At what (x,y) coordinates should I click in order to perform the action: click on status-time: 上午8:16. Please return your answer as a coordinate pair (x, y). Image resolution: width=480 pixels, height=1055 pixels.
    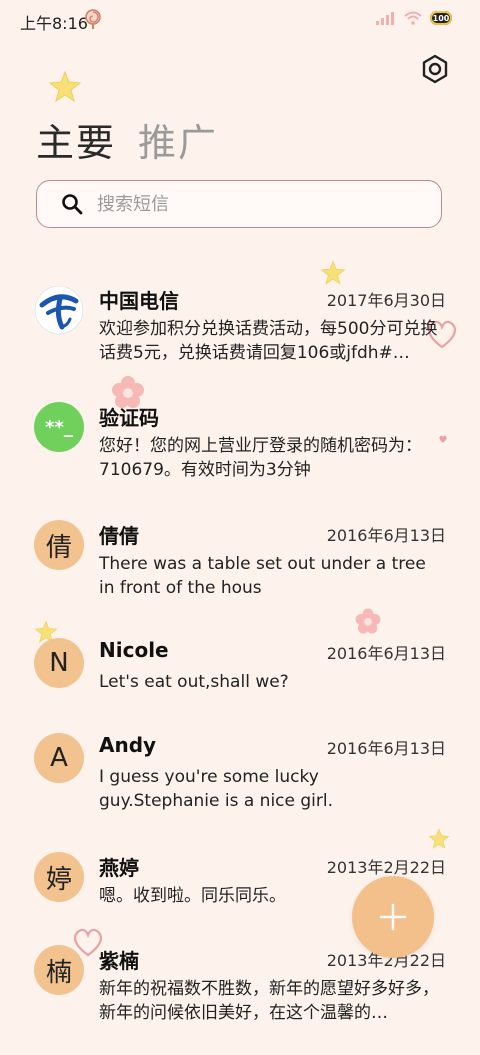
    Looking at the image, I should click on (54, 23).